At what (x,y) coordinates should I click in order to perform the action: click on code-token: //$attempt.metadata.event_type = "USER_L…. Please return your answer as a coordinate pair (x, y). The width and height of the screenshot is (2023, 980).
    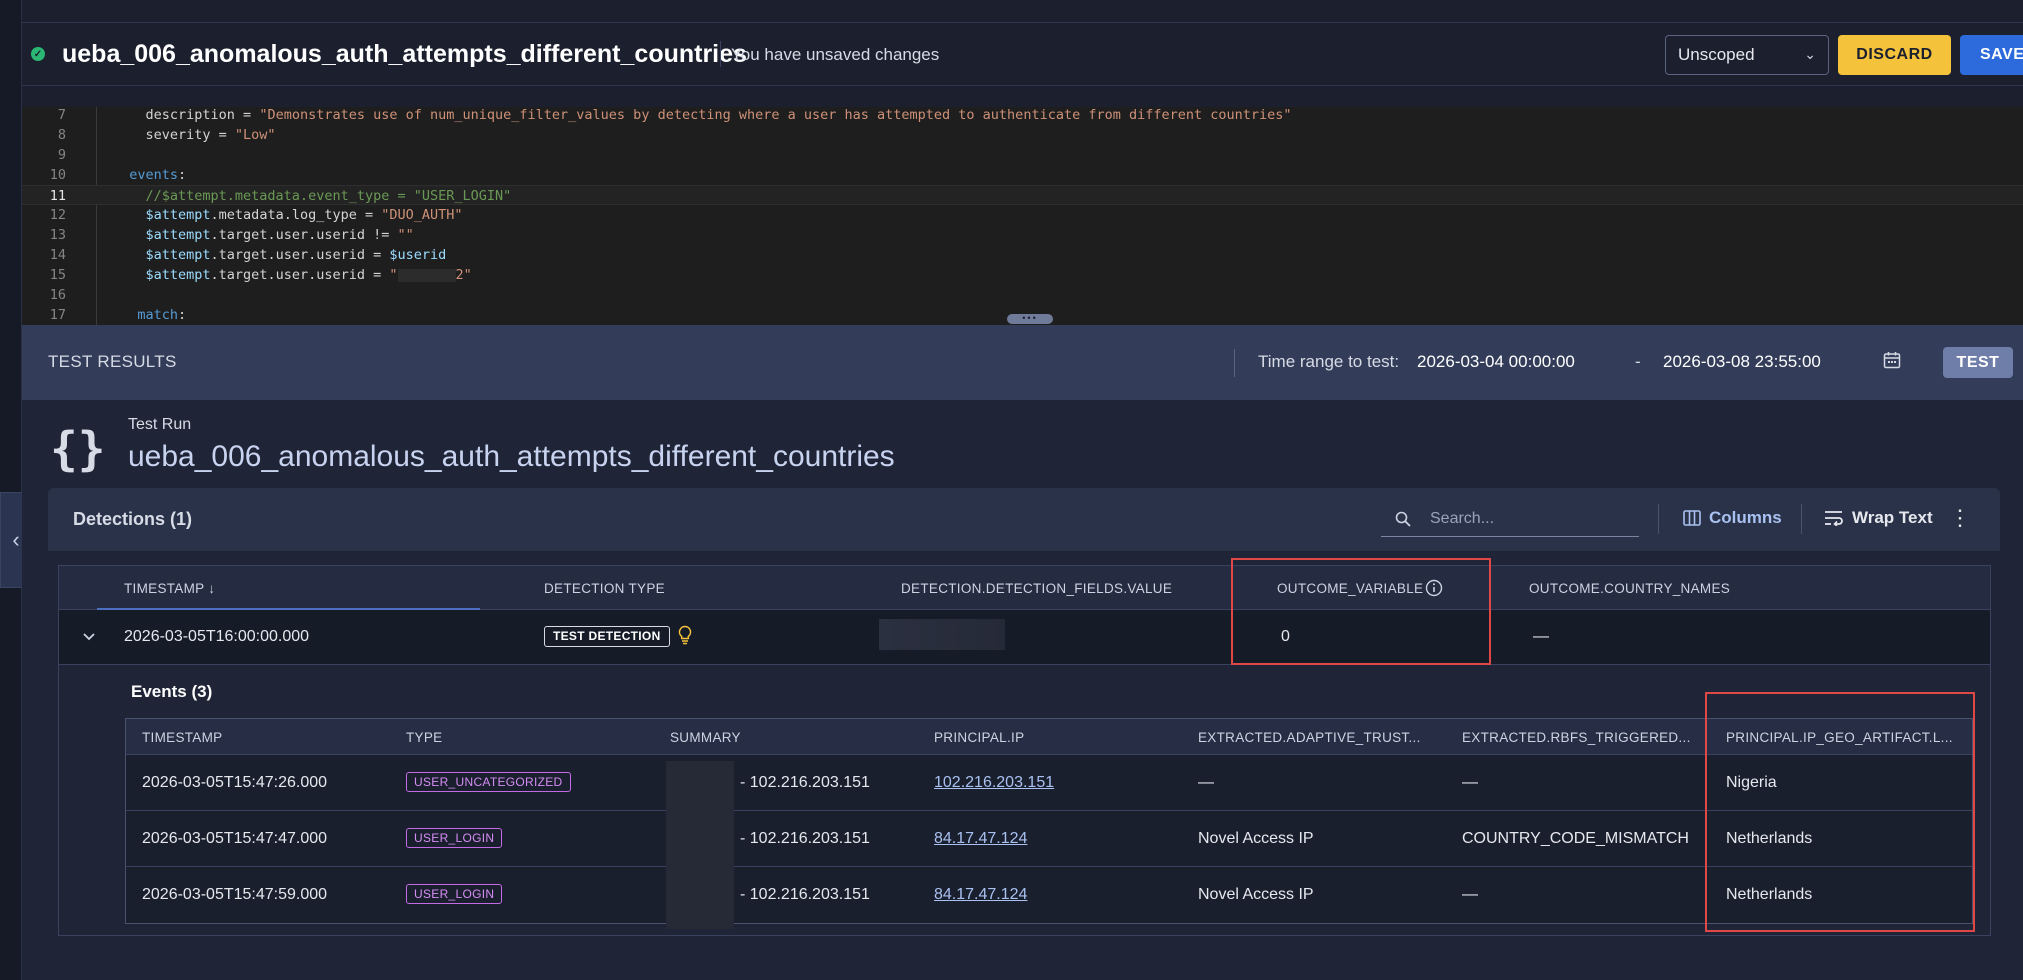
    Looking at the image, I should click on (312, 196).